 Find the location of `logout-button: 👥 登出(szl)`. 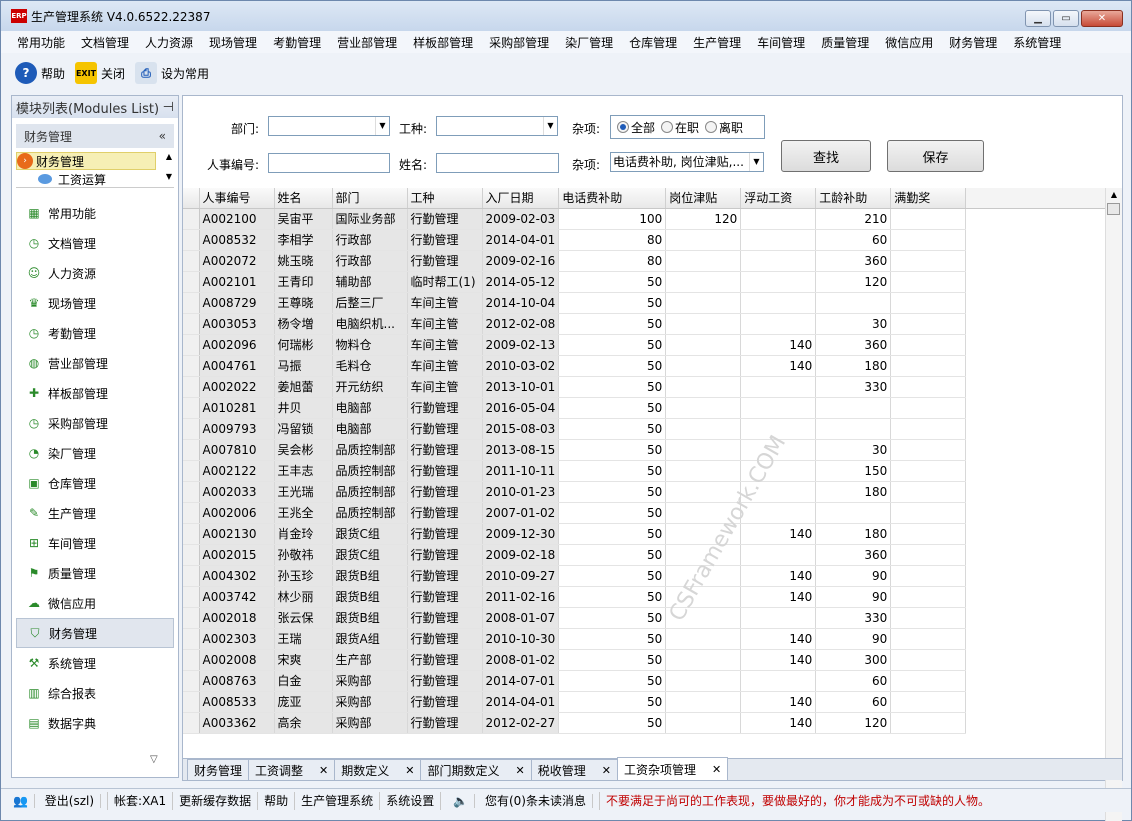

logout-button: 👥 登出(szl) is located at coordinates (55, 800).